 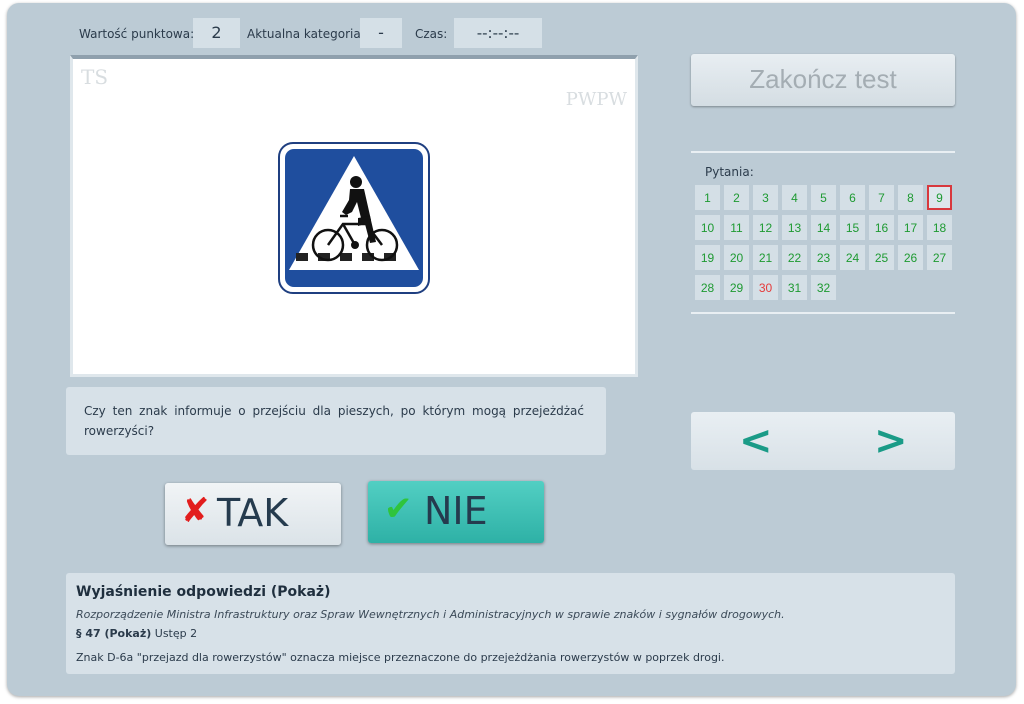 I want to click on question-cell-9: 9, so click(x=939, y=197).